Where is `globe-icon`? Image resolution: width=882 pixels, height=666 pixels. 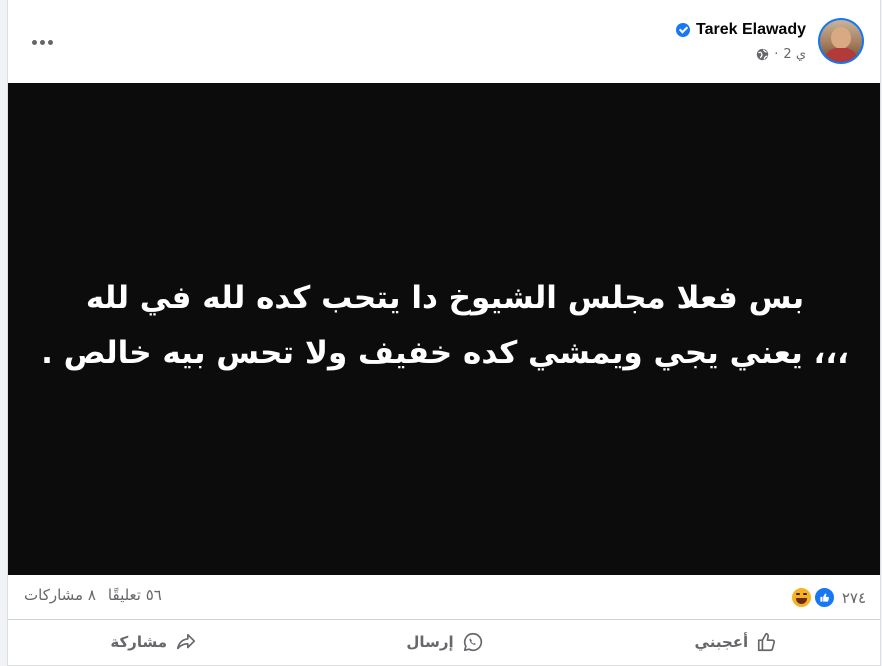
globe-icon is located at coordinates (762, 54).